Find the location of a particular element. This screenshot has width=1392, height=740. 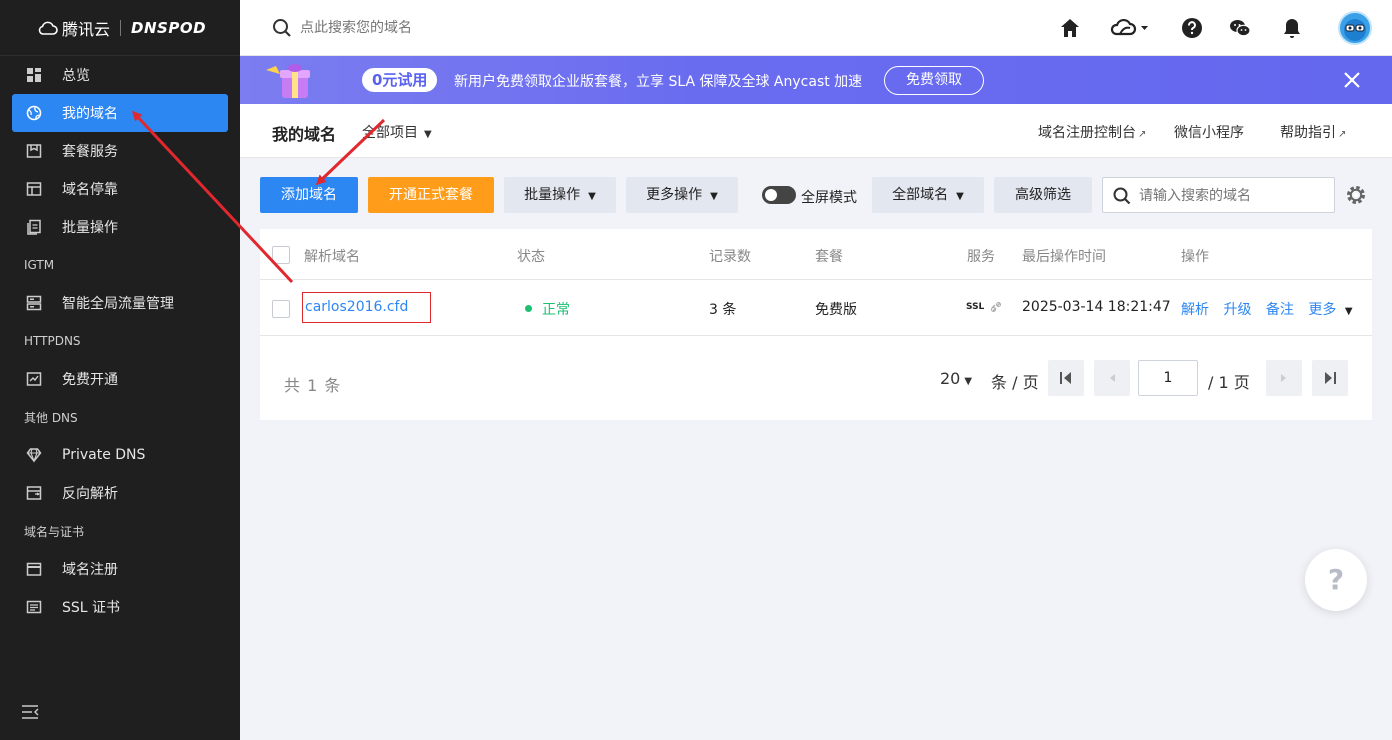

add-domain-button: 添加域名 is located at coordinates (309, 195).